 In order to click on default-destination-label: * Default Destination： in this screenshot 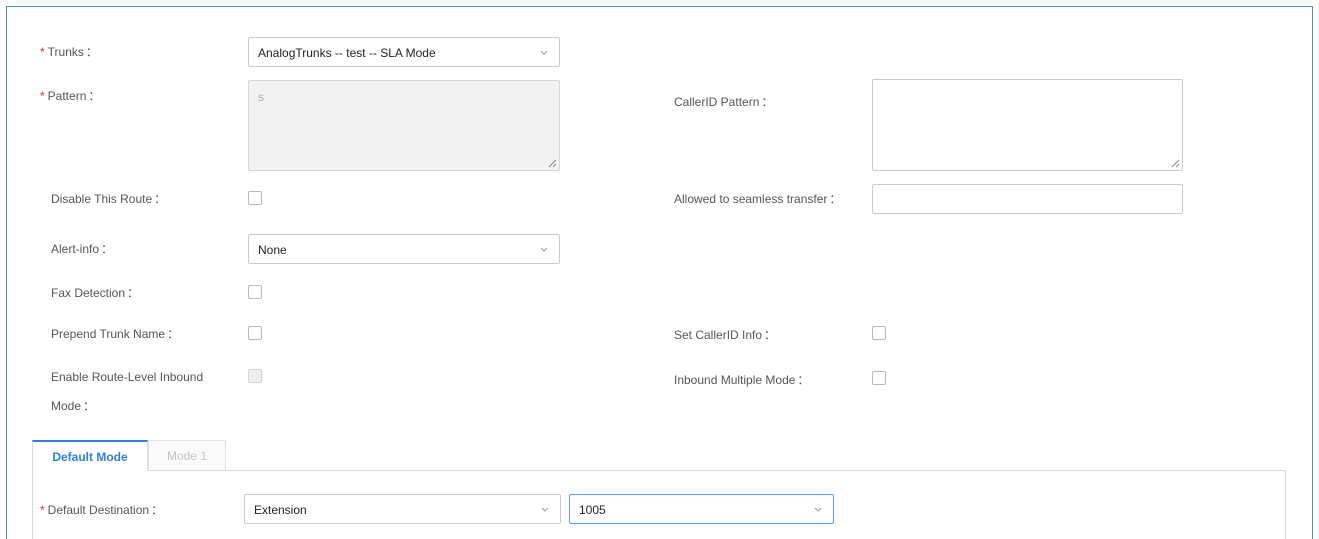, I will do `click(102, 510)`.